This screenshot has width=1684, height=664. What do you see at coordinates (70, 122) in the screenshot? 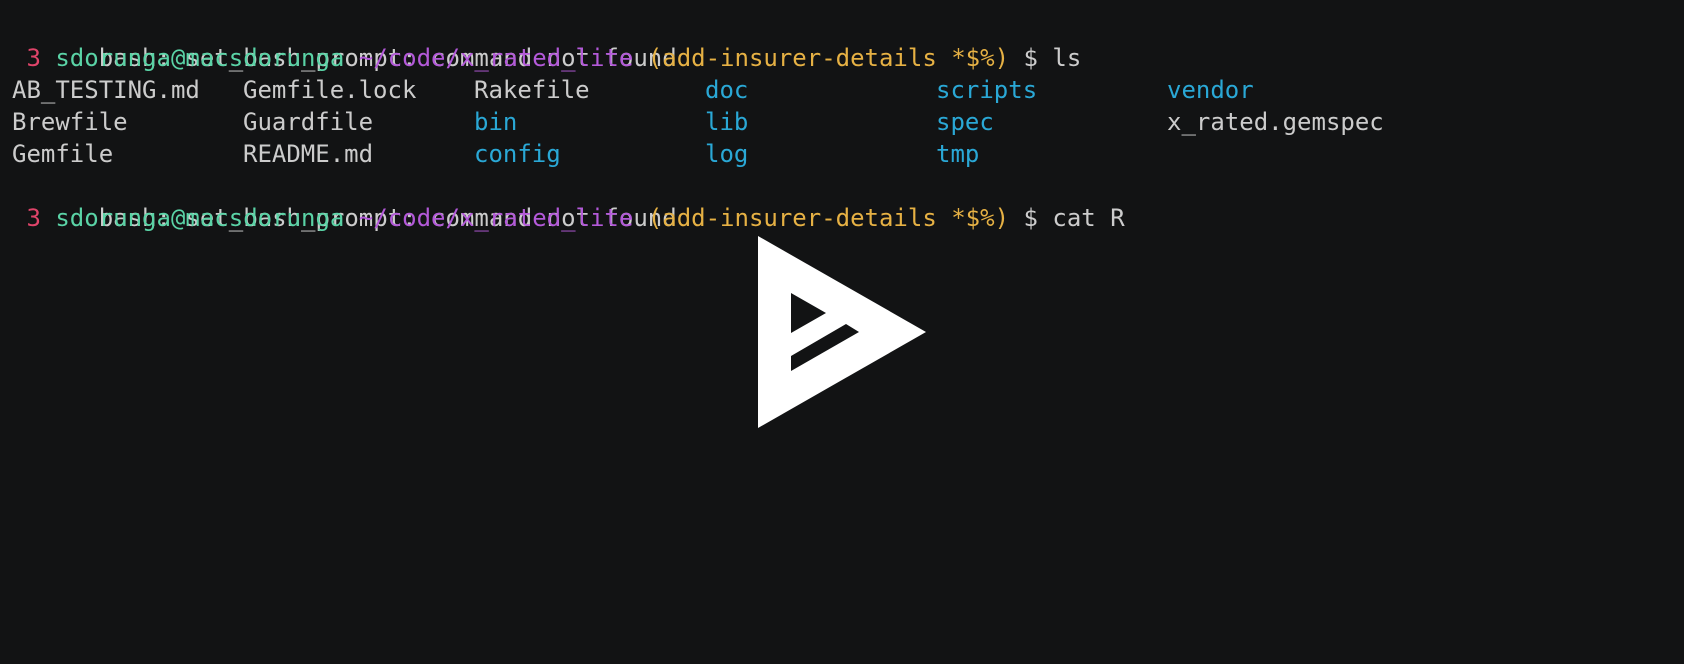
I see `ls-file-entry: Brewfile` at bounding box center [70, 122].